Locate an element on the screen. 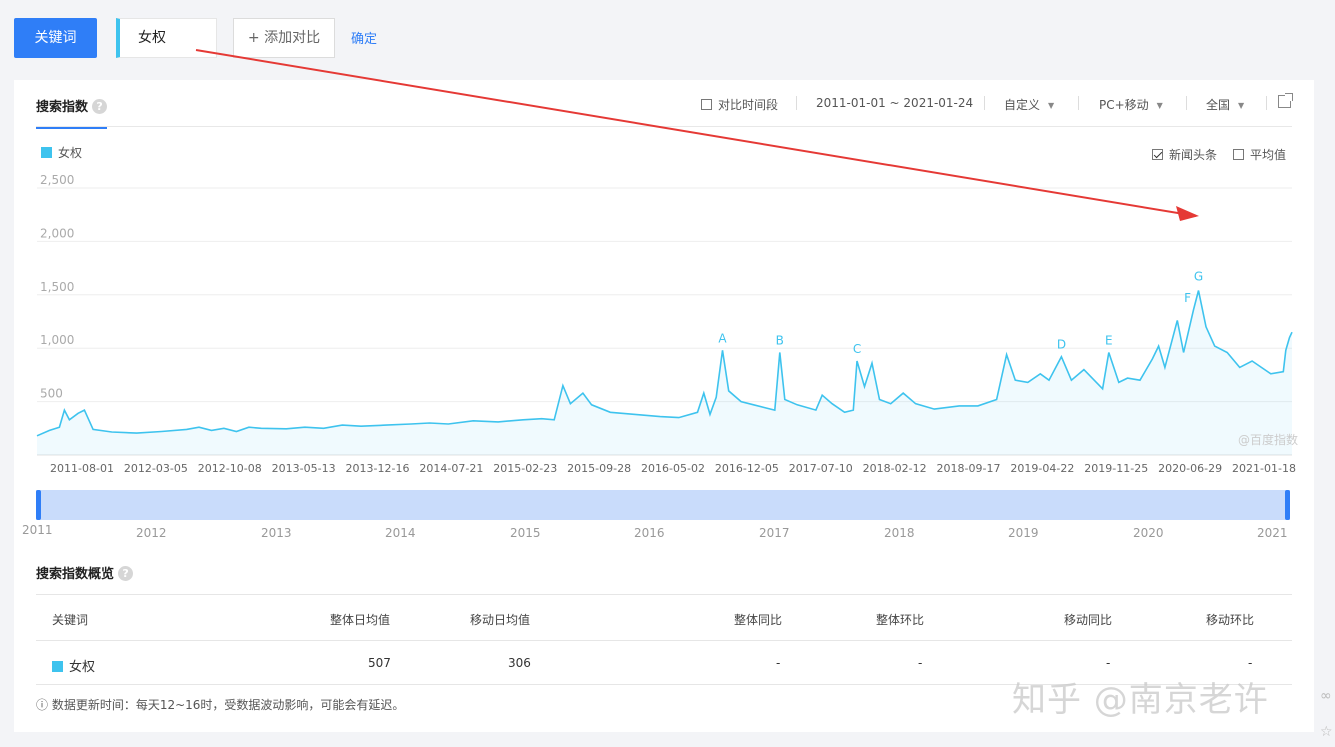 The image size is (1335, 747). confirm-link: 确定 is located at coordinates (364, 37).